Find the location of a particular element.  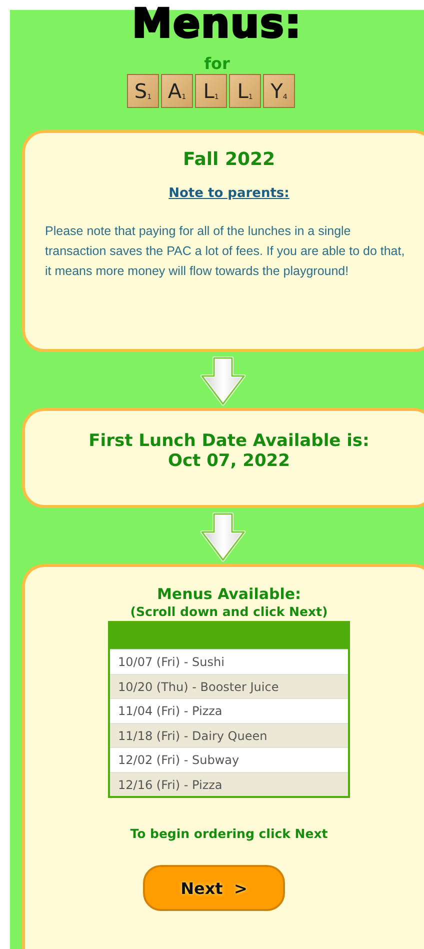

hint-text: (Scroll down and click Next) is located at coordinates (229, 611).